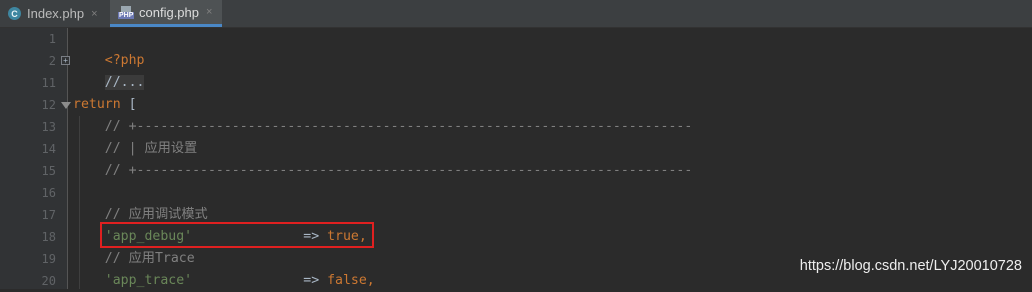  I want to click on code-line-1: <?php, so click(109, 48).